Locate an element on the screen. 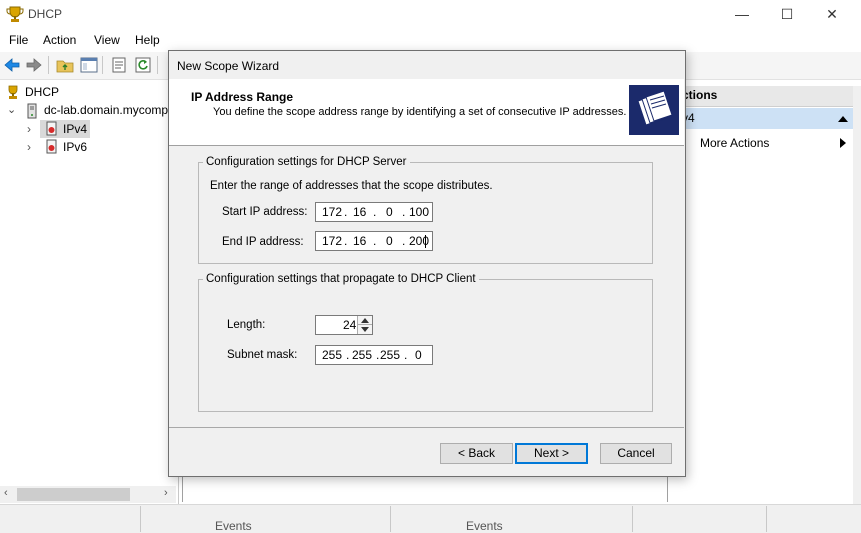  end-ip-label: End IP address: is located at coordinates (263, 242).